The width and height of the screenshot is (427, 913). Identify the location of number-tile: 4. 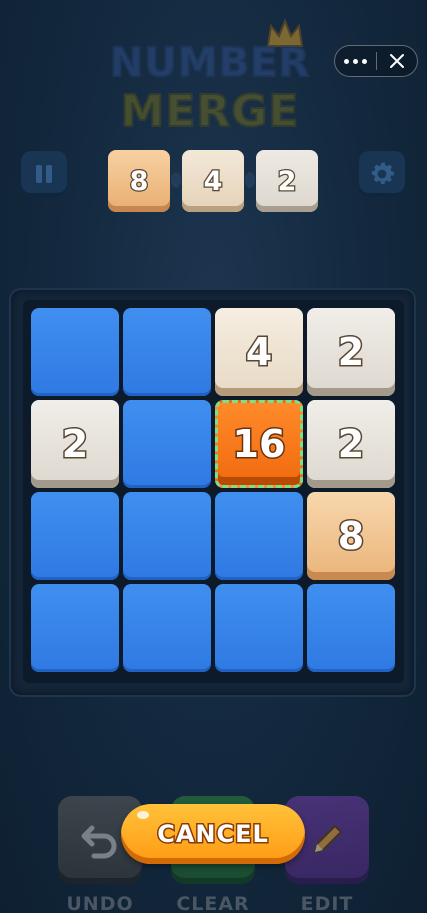
(259, 352).